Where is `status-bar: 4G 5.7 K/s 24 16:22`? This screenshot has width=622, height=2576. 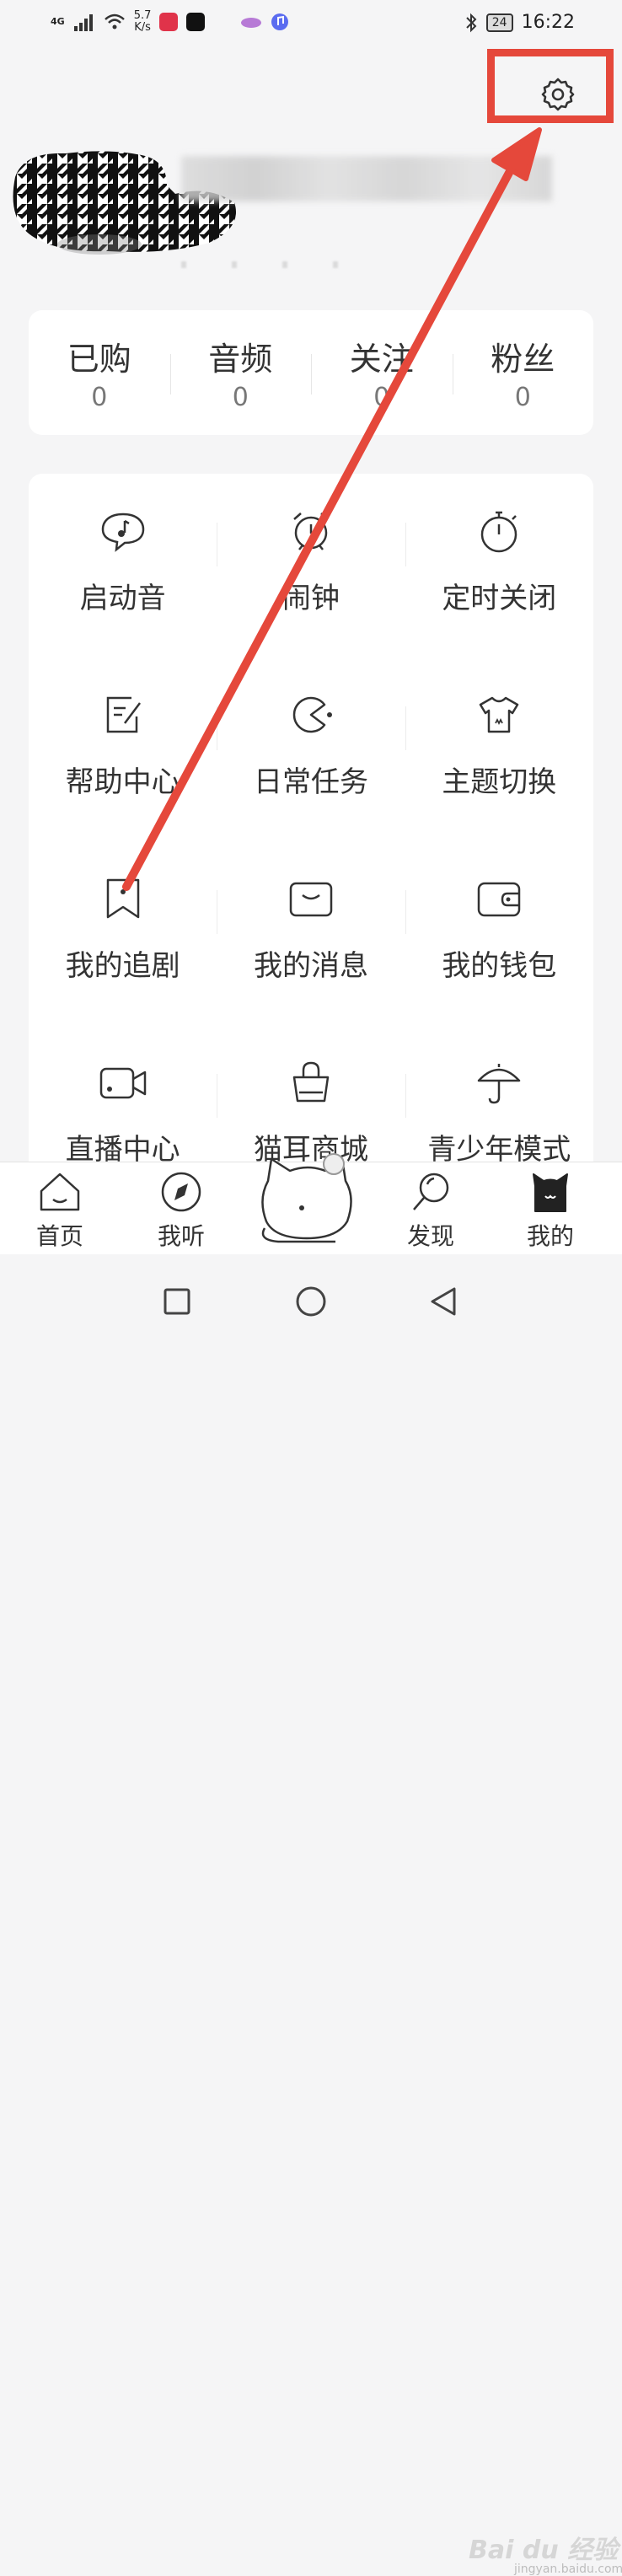
status-bar: 4G 5.7 K/s 24 16:22 is located at coordinates (311, 23).